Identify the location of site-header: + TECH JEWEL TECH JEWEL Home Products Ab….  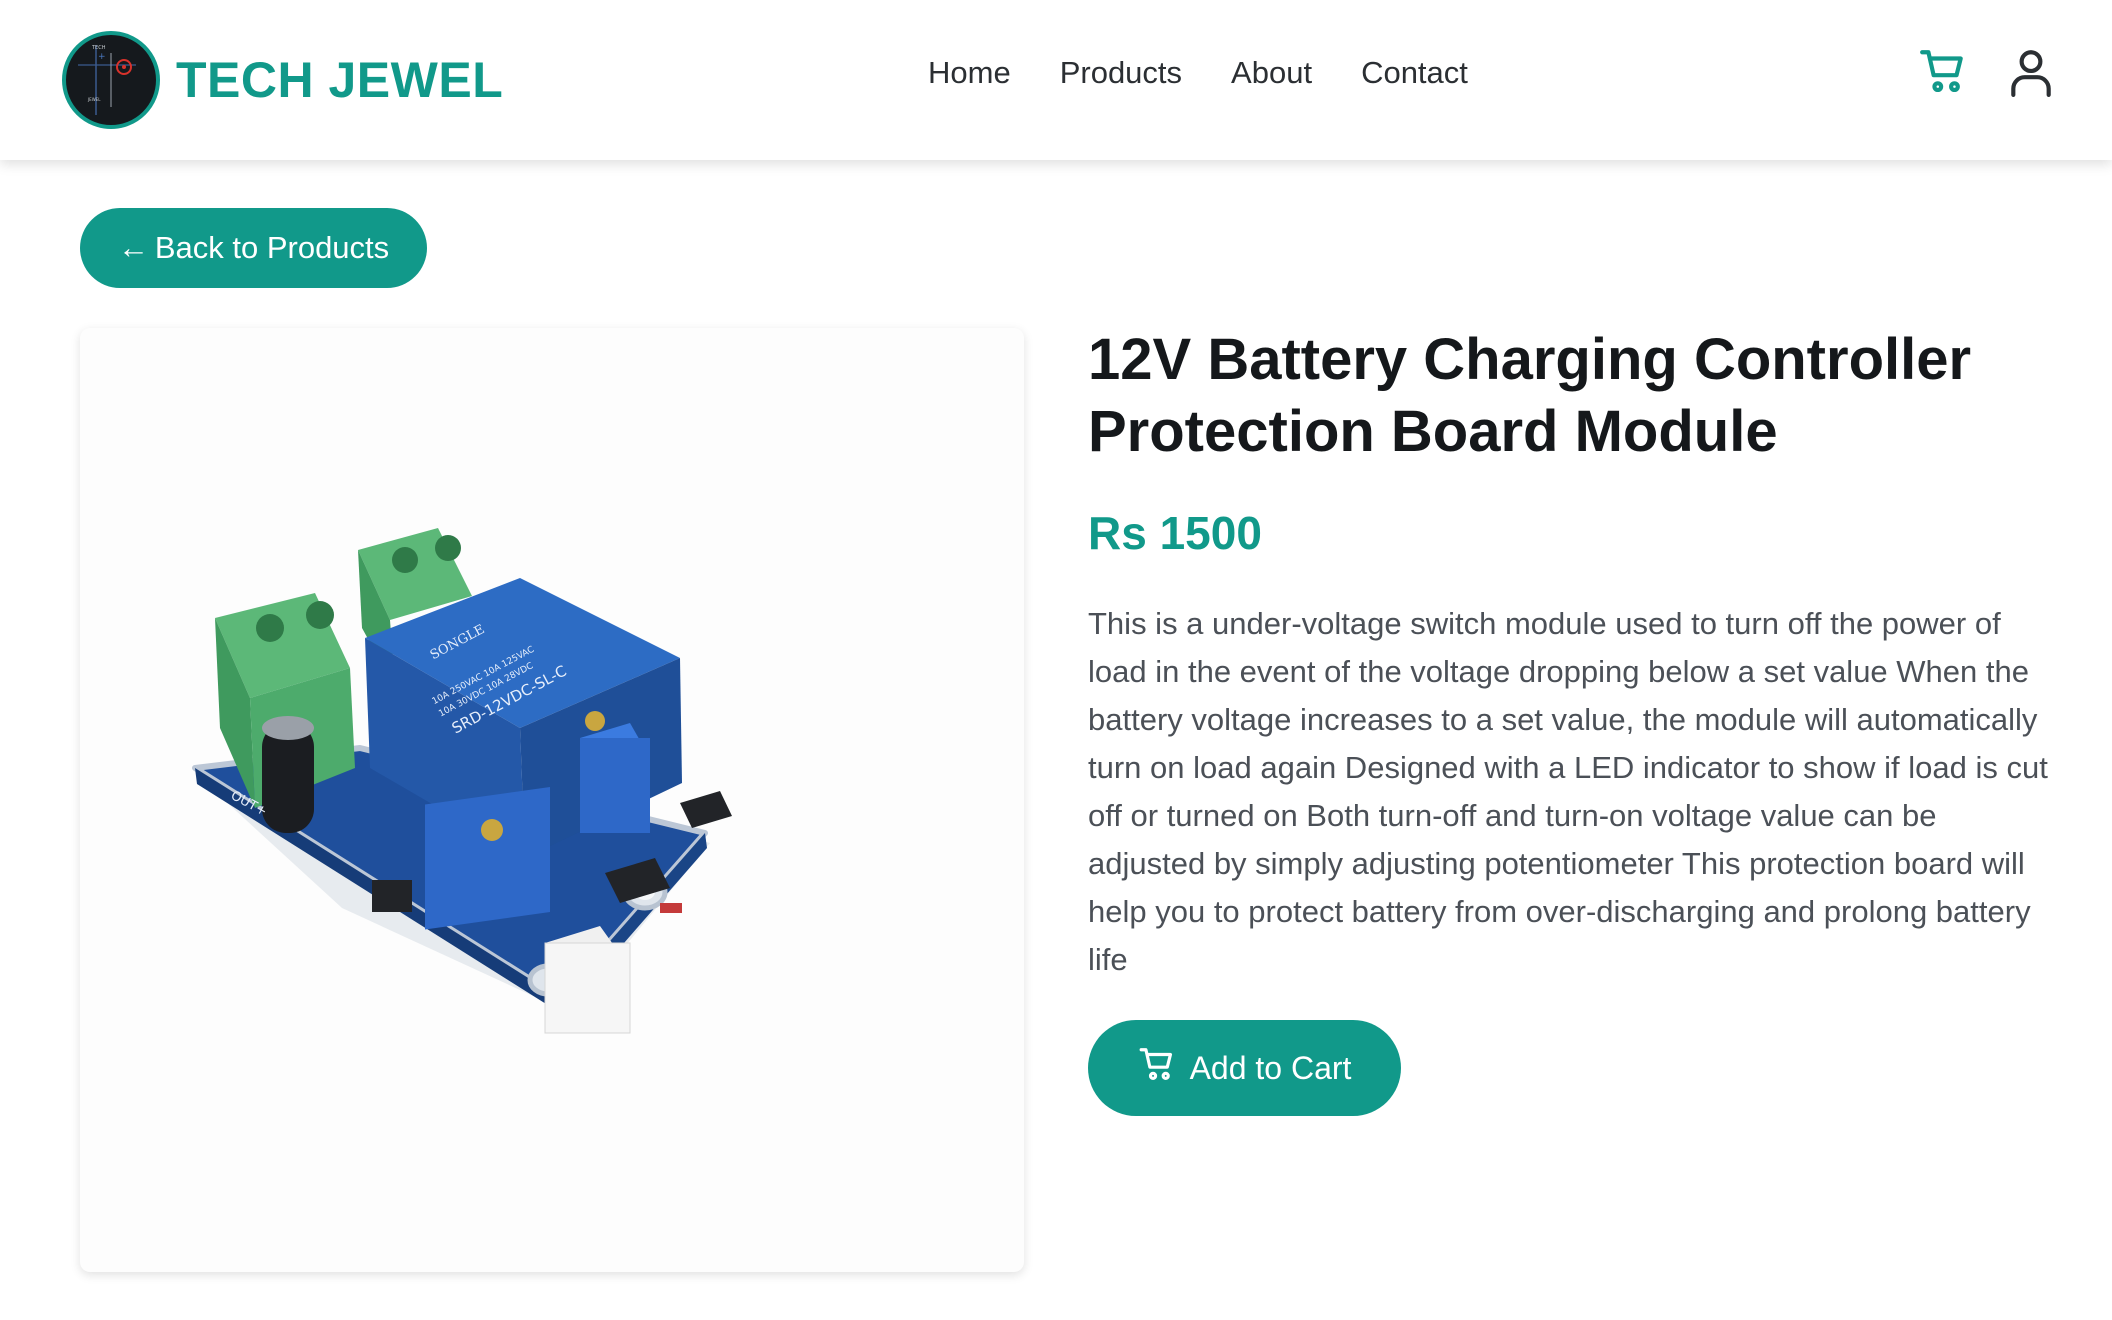
(1056, 80).